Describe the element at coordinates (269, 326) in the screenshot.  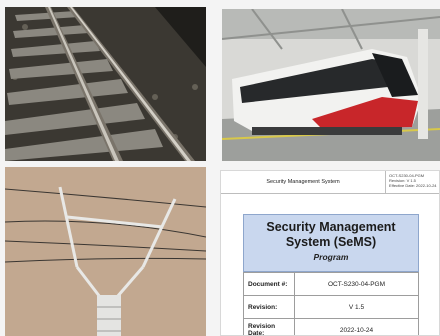
I see `meta-label: Revision Date:` at that location.